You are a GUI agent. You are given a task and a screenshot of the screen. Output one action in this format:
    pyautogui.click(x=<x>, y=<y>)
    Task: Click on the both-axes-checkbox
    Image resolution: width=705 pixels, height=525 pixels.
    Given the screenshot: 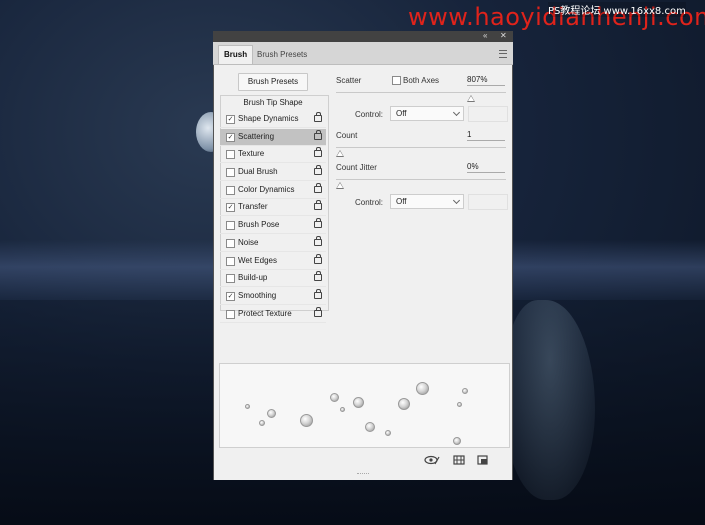 What is the action you would take?
    pyautogui.click(x=396, y=80)
    